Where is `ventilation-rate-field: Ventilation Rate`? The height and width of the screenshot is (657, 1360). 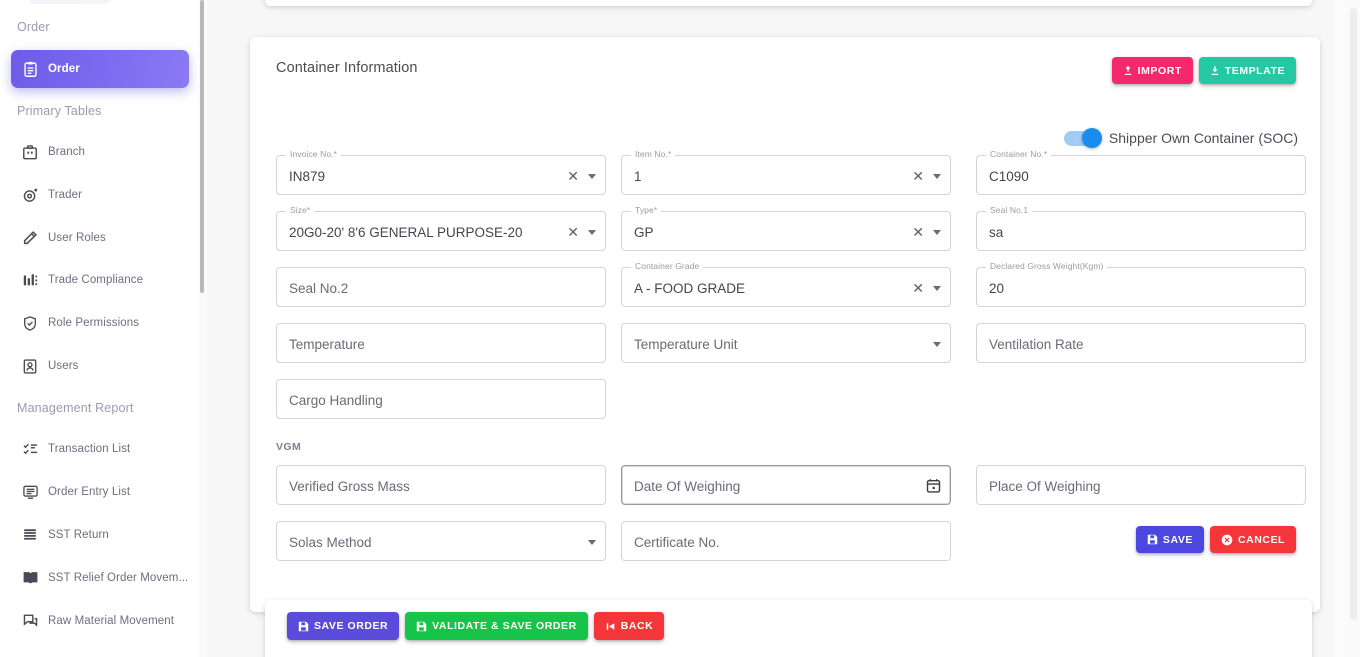 ventilation-rate-field: Ventilation Rate is located at coordinates (1141, 343).